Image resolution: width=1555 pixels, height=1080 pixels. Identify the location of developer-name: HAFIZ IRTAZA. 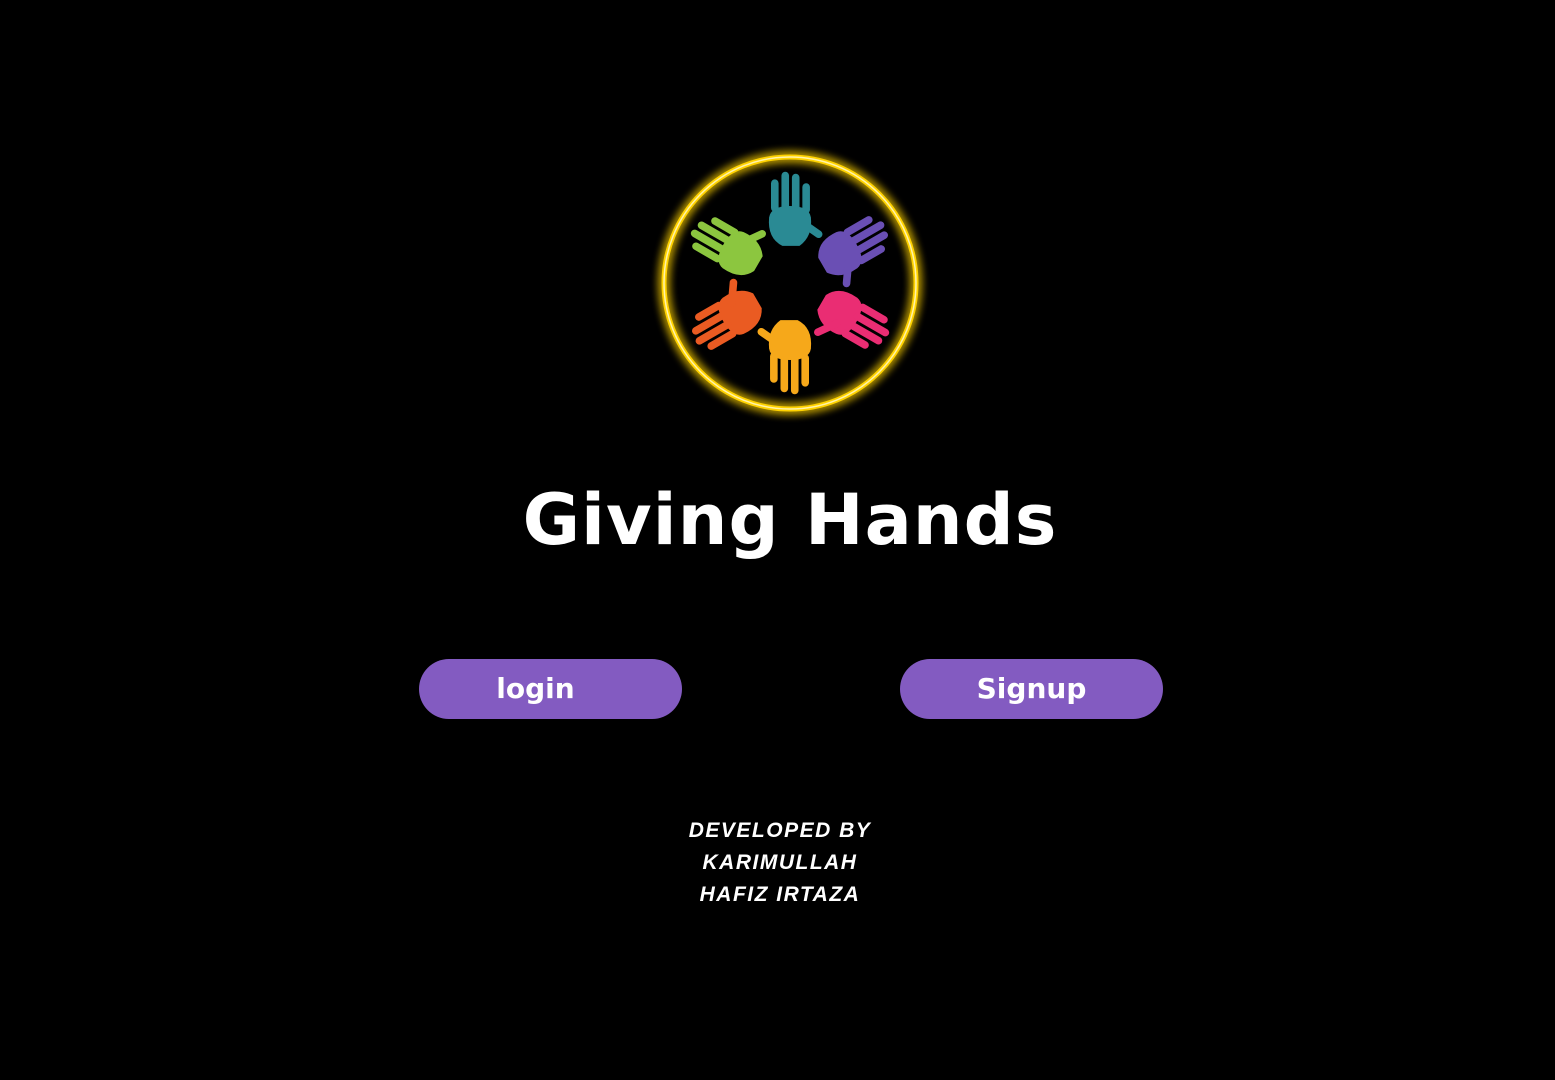
(780, 894).